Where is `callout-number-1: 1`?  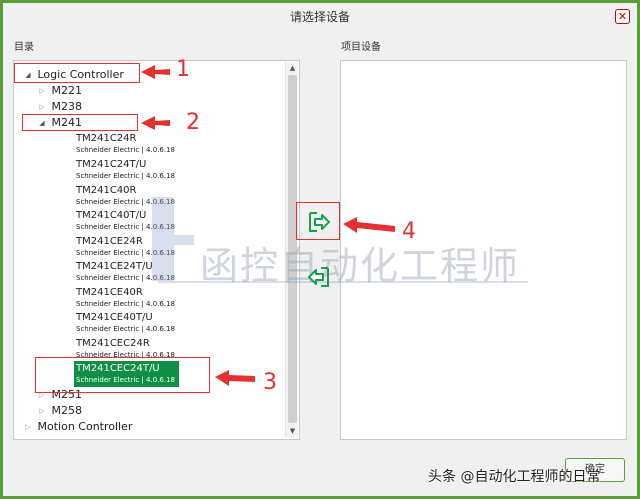
callout-number-1: 1 is located at coordinates (183, 69).